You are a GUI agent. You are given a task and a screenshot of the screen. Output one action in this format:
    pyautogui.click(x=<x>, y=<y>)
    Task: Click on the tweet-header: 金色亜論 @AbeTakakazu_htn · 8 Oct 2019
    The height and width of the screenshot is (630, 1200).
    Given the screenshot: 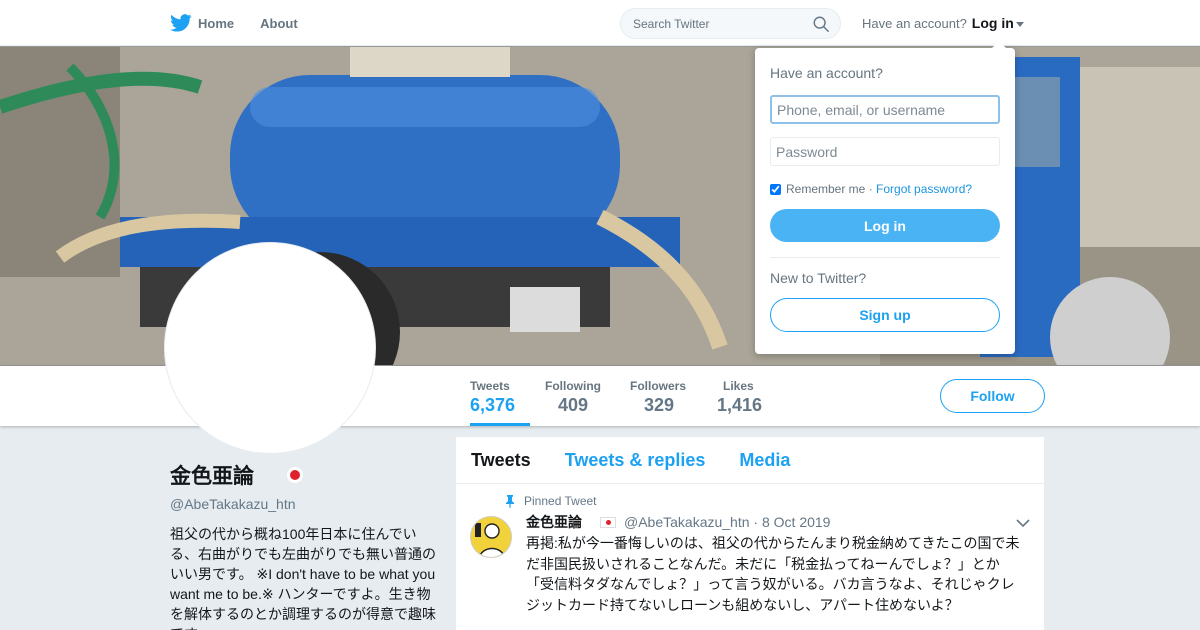 What is the action you would take?
    pyautogui.click(x=777, y=522)
    